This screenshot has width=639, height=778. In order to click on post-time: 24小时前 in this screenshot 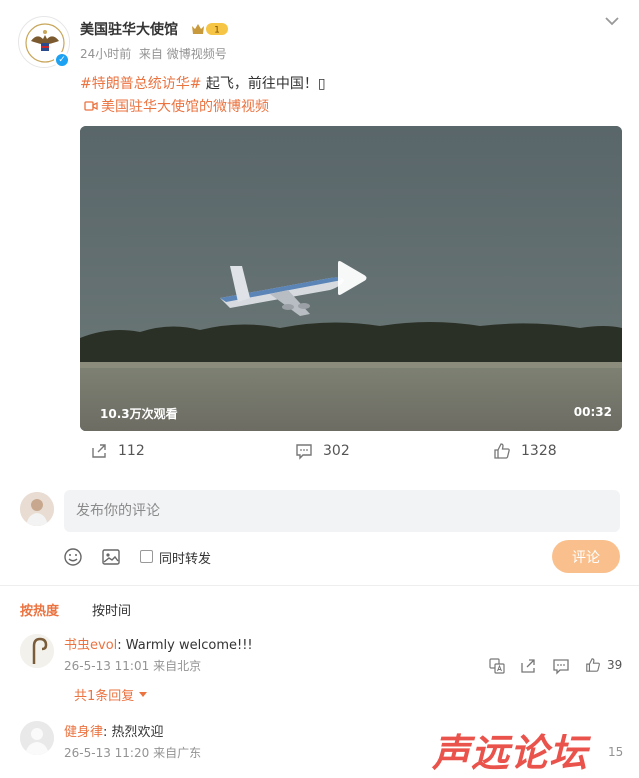, I will do `click(105, 54)`.